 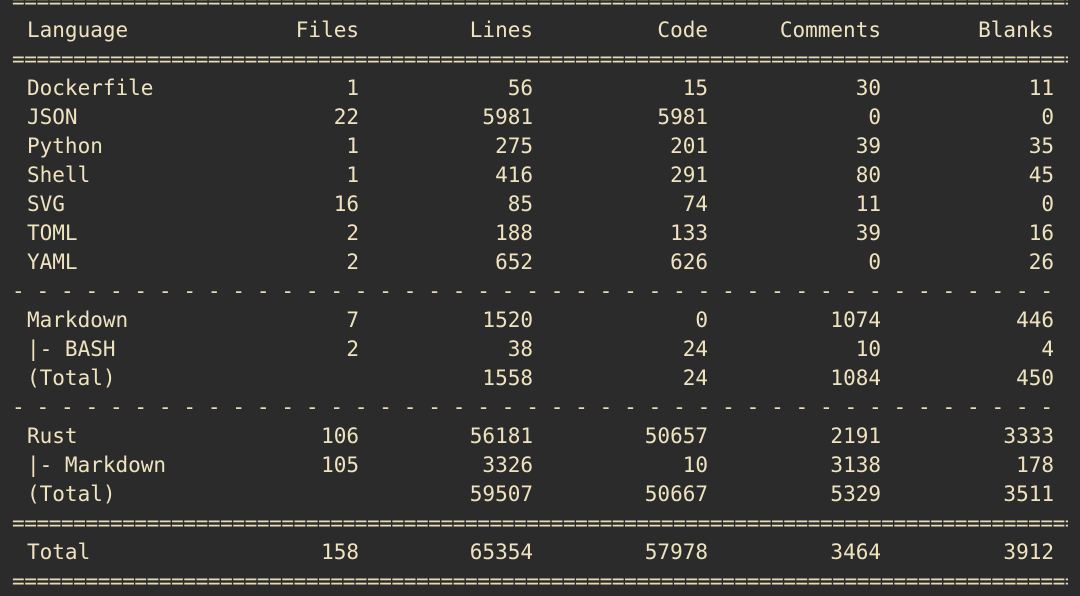 I want to click on row-language: Dockerfile, so click(x=90, y=88).